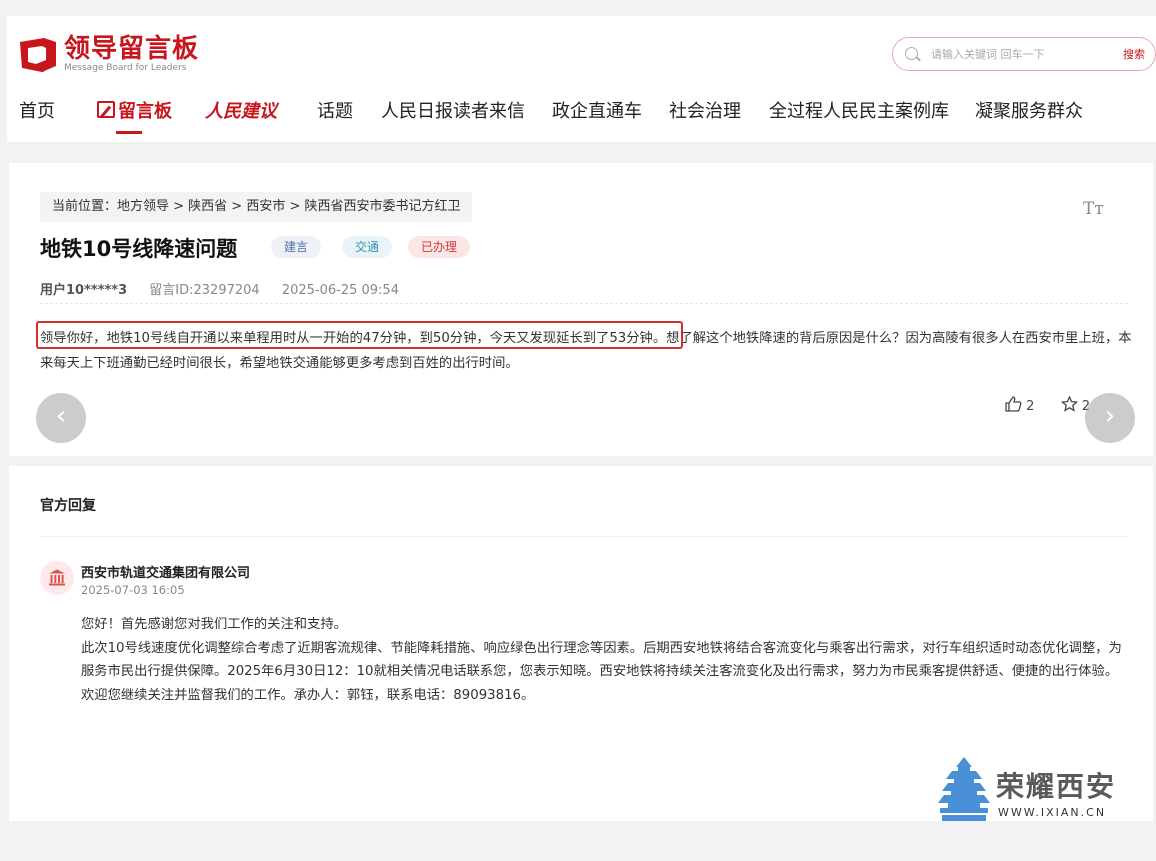 This screenshot has width=1156, height=861. Describe the element at coordinates (214, 624) in the screenshot. I see `reply-paragraph: 您好！首先感谢您对我们工作的关注和支持。` at that location.